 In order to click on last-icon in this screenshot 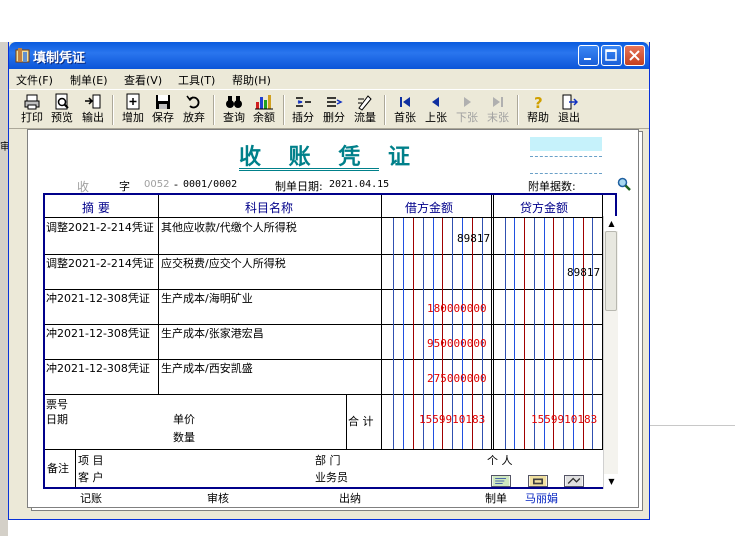, I will do `click(498, 102)`.